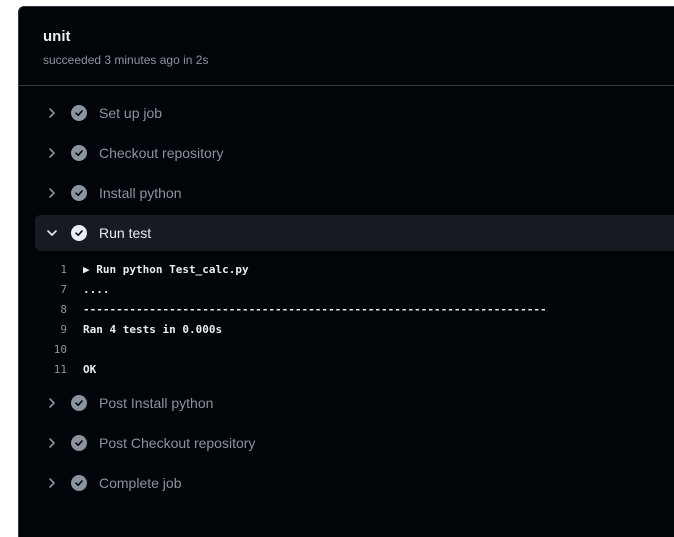  What do you see at coordinates (354, 329) in the screenshot?
I see `log-line: 9 Ran 4 tests in 0.000s` at bounding box center [354, 329].